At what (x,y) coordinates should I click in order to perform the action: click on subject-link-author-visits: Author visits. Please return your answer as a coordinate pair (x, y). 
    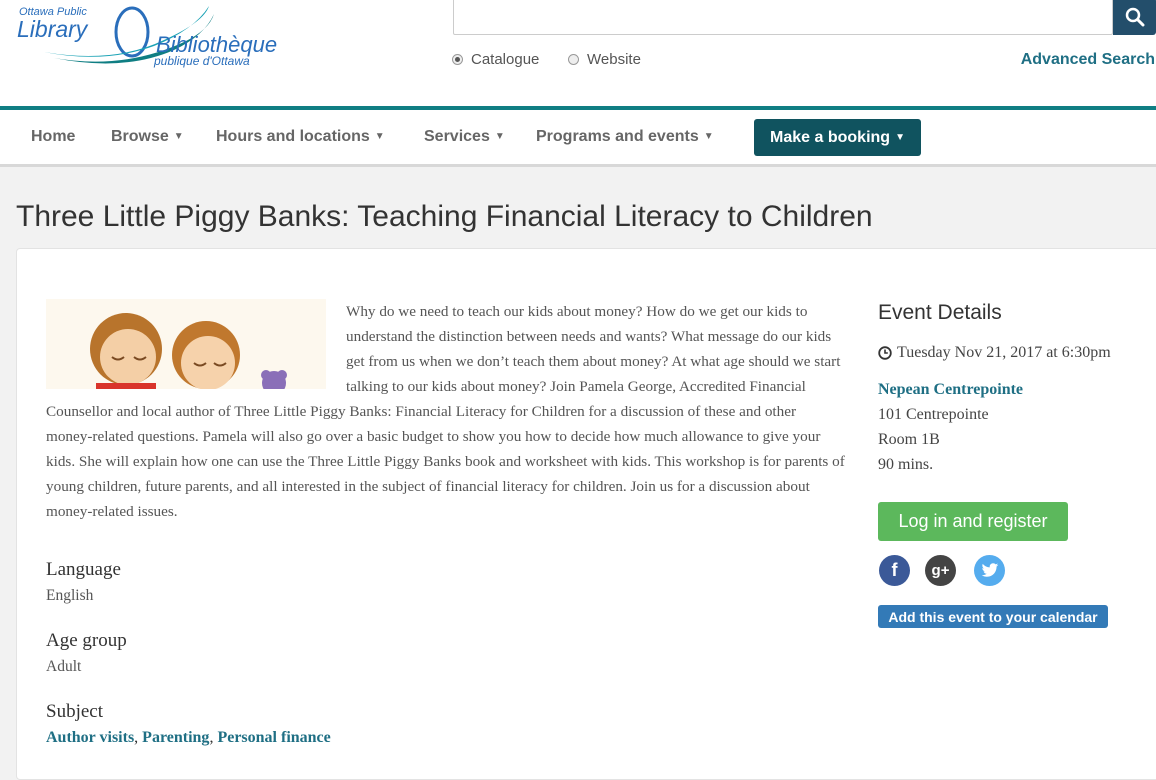
    Looking at the image, I should click on (90, 737).